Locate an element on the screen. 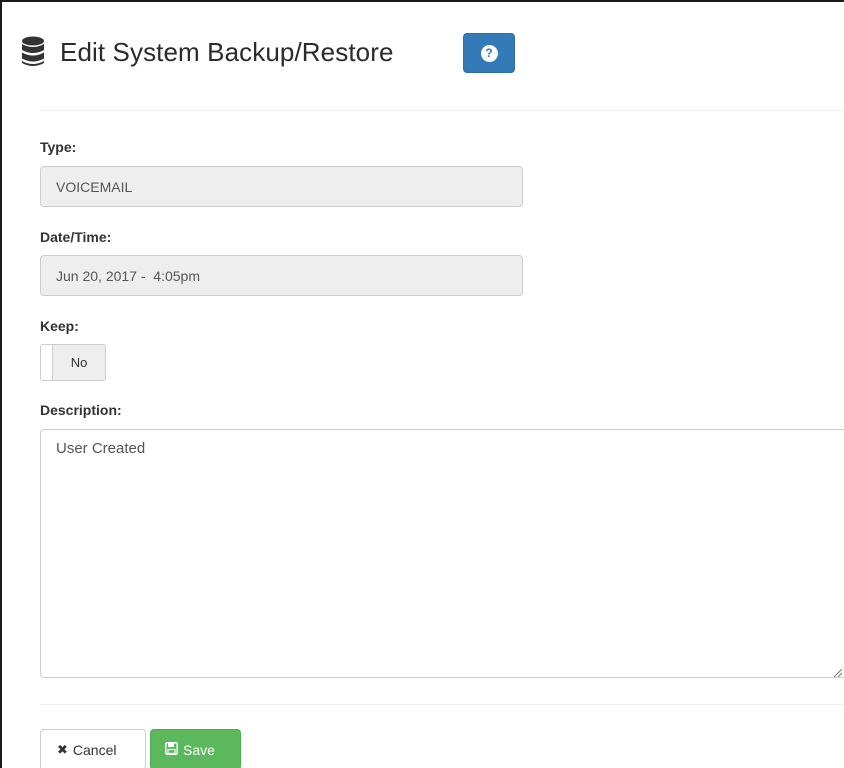 The width and height of the screenshot is (844, 768). footer-divider is located at coordinates (442, 704).